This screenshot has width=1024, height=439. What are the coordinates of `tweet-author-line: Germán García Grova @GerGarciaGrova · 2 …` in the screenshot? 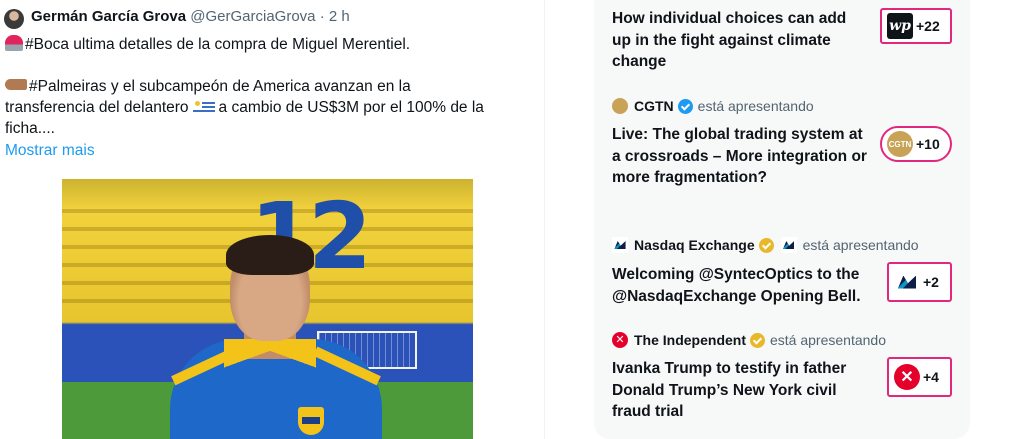 It's located at (190, 16).